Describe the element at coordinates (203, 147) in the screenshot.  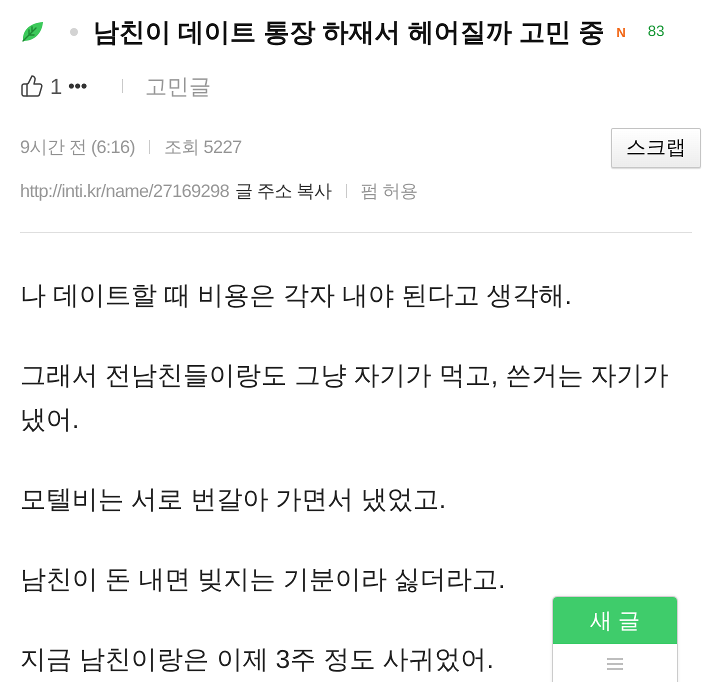
I see `view-count: 조회 5227` at that location.